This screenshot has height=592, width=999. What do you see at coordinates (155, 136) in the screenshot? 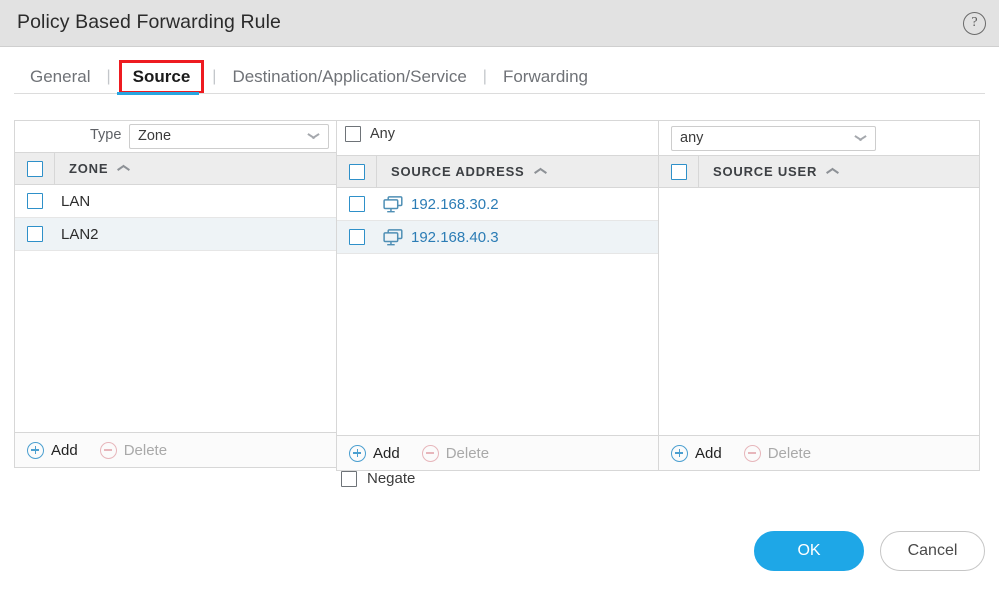
I see `type-select-value: Zone` at bounding box center [155, 136].